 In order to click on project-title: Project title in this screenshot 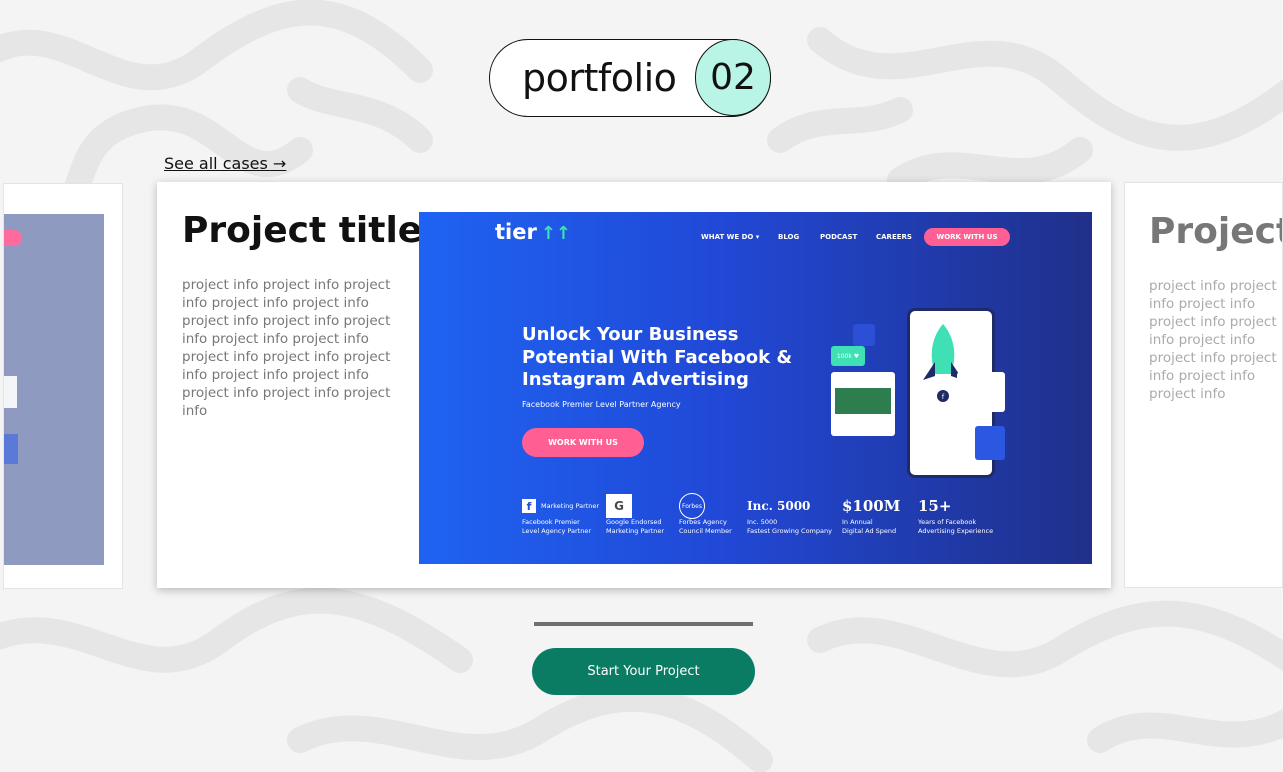, I will do `click(302, 230)`.